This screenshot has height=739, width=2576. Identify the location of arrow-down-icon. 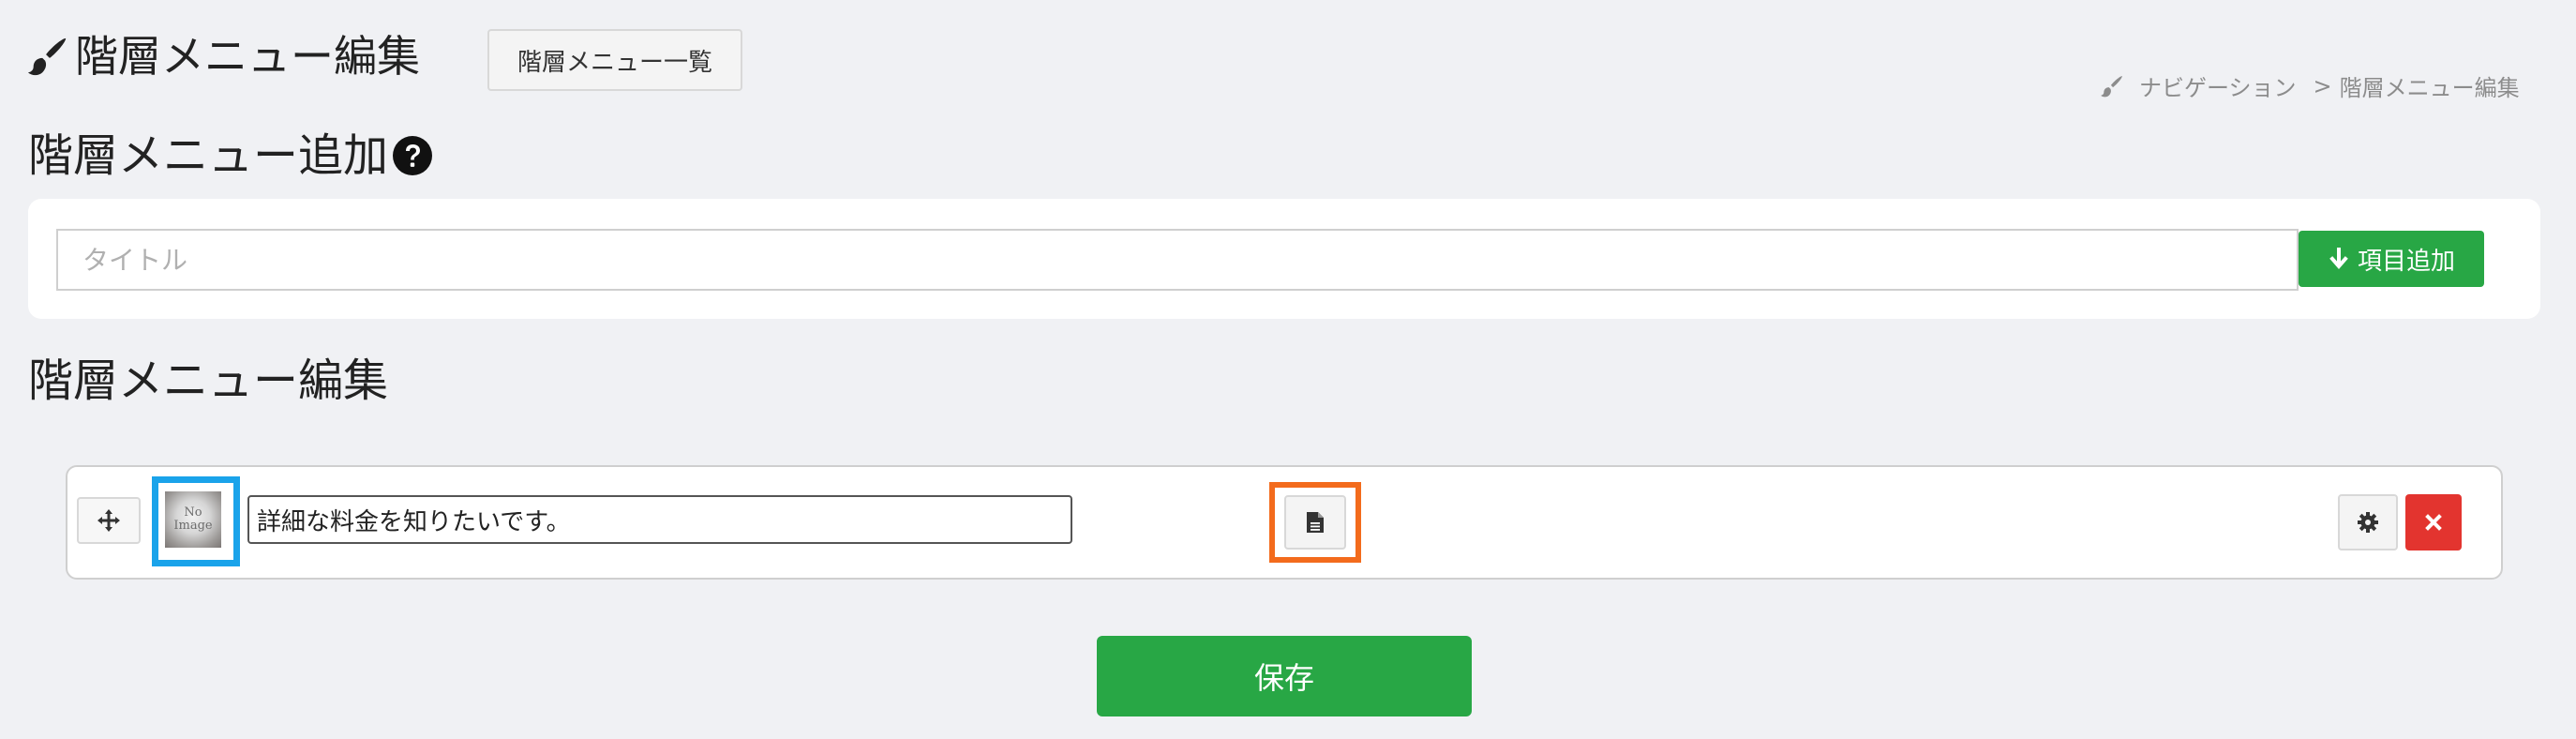
(2339, 259).